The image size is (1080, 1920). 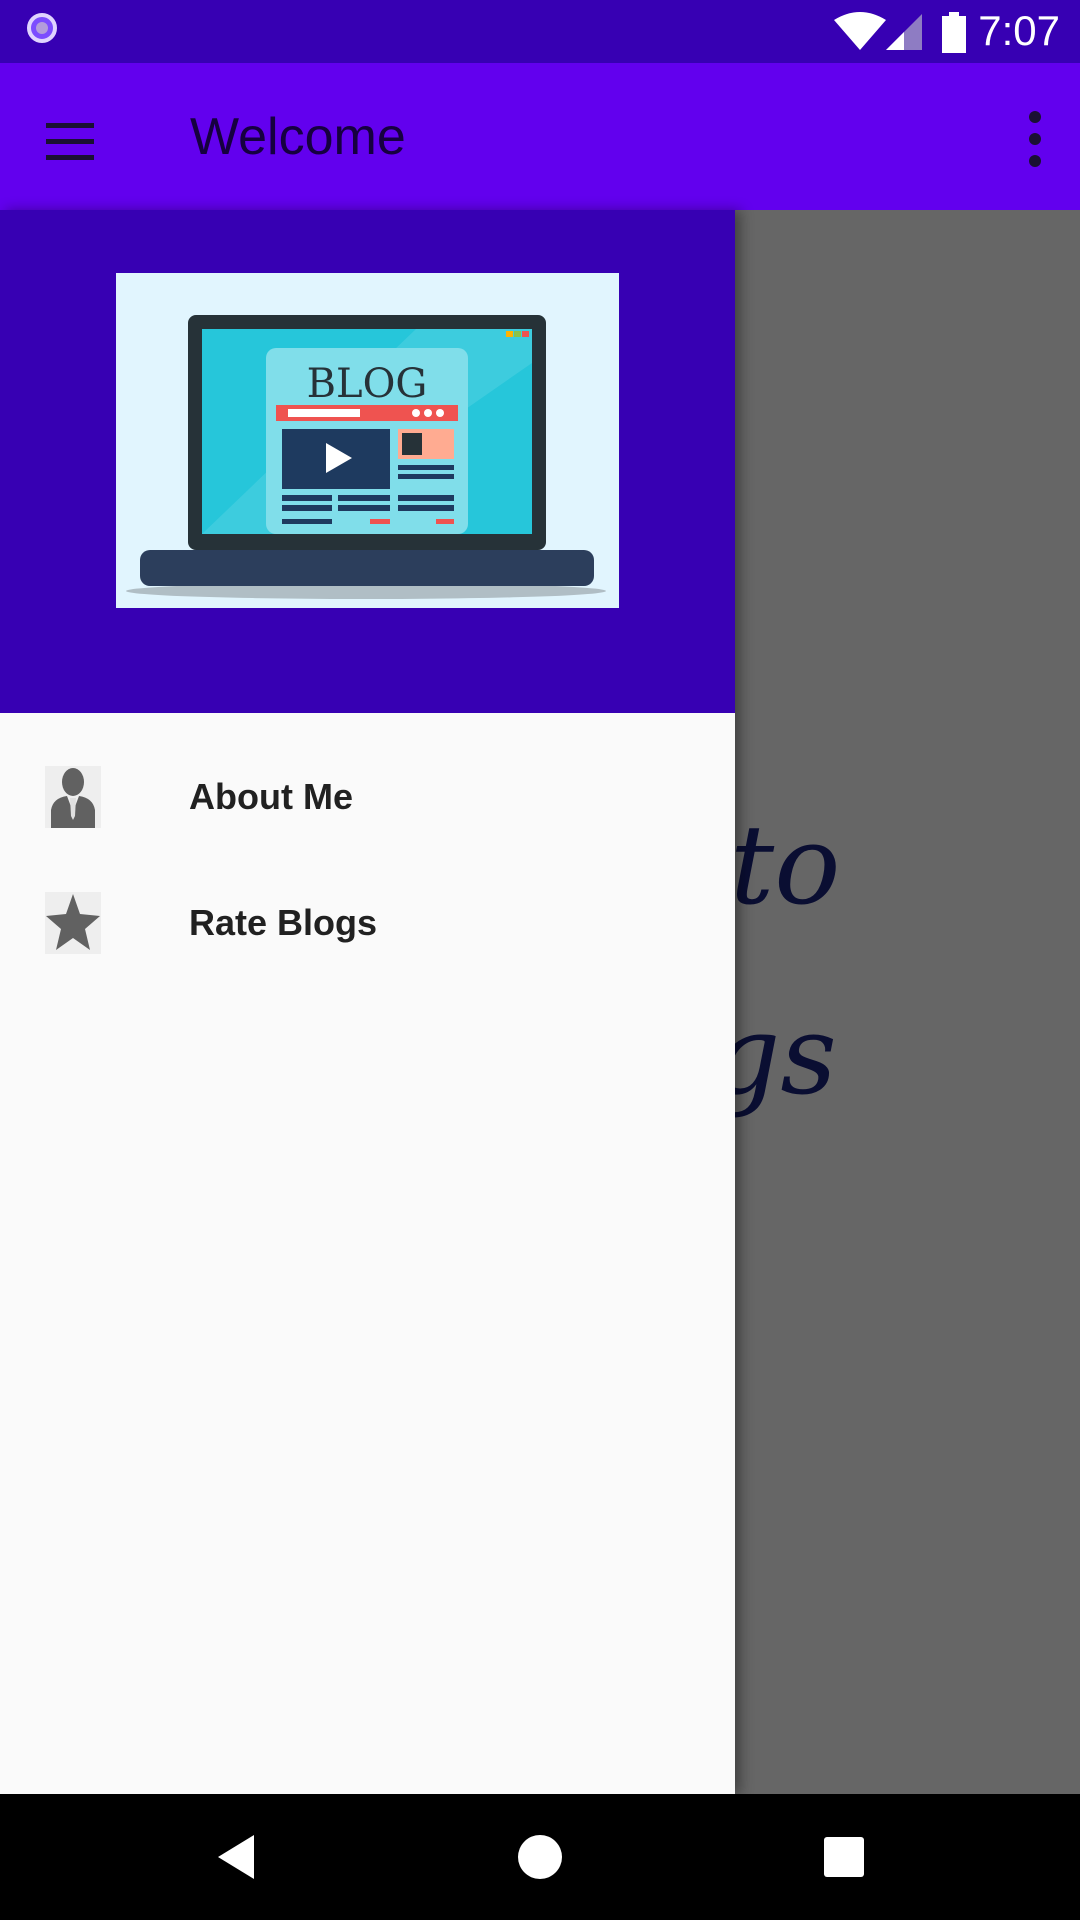 What do you see at coordinates (367, 384) in the screenshot?
I see `blog-image-text: BLOG` at bounding box center [367, 384].